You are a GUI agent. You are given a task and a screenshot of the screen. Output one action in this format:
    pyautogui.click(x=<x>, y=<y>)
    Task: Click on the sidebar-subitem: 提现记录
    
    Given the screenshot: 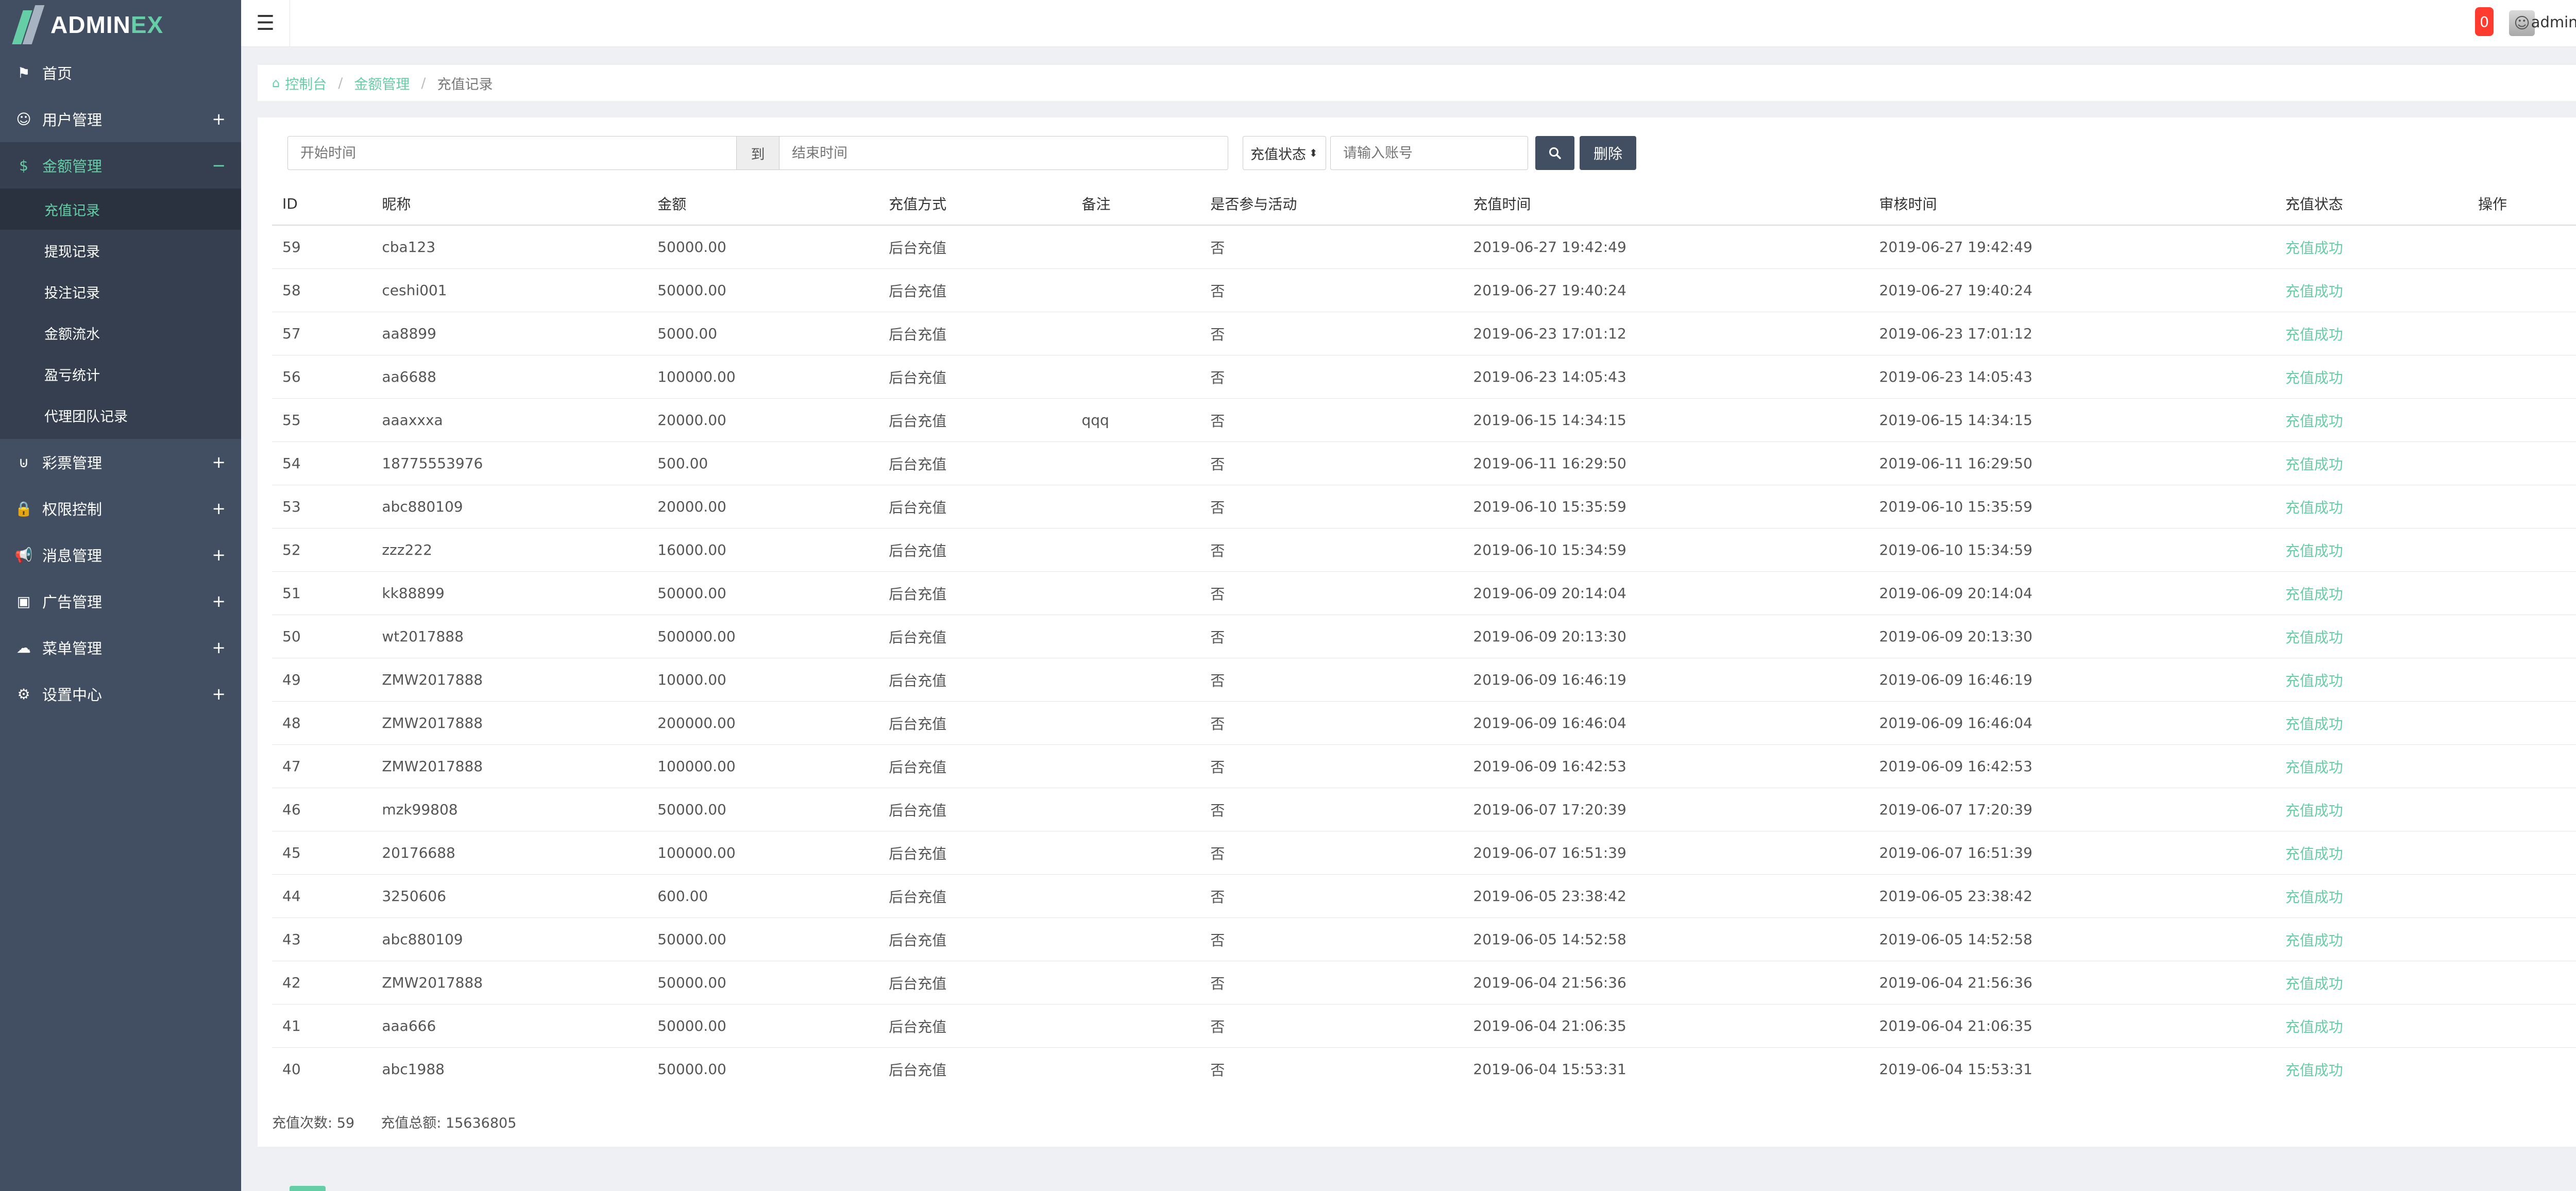 What is the action you would take?
    pyautogui.click(x=120, y=250)
    